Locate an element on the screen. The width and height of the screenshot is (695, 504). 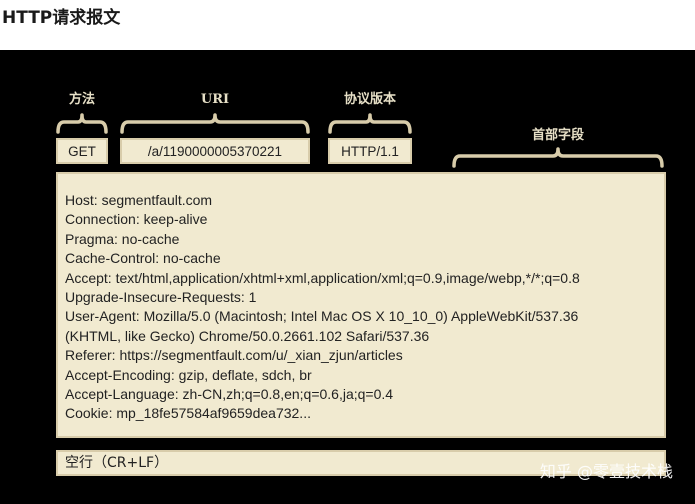
page-title: HTTP请求报文 is located at coordinates (61, 18).